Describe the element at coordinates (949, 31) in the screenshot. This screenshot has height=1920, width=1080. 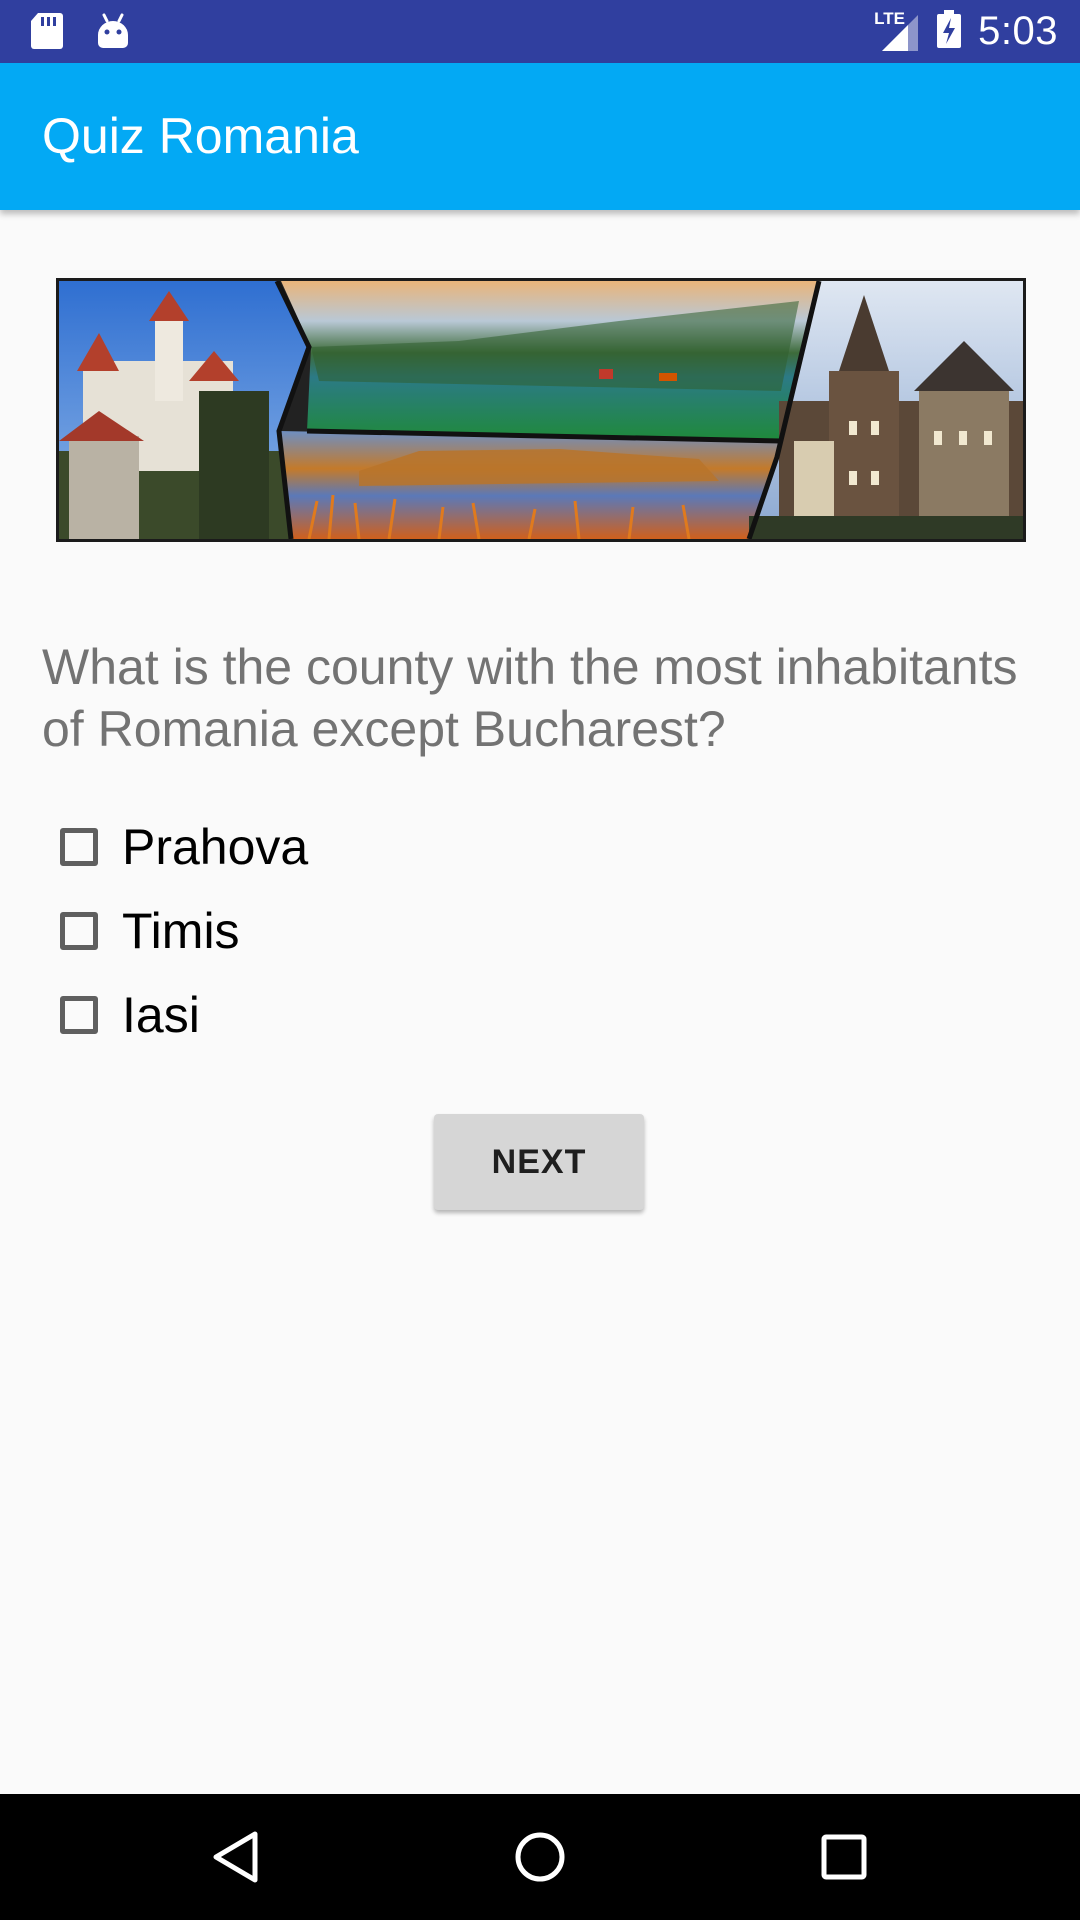
I see `battery-charging-icon` at that location.